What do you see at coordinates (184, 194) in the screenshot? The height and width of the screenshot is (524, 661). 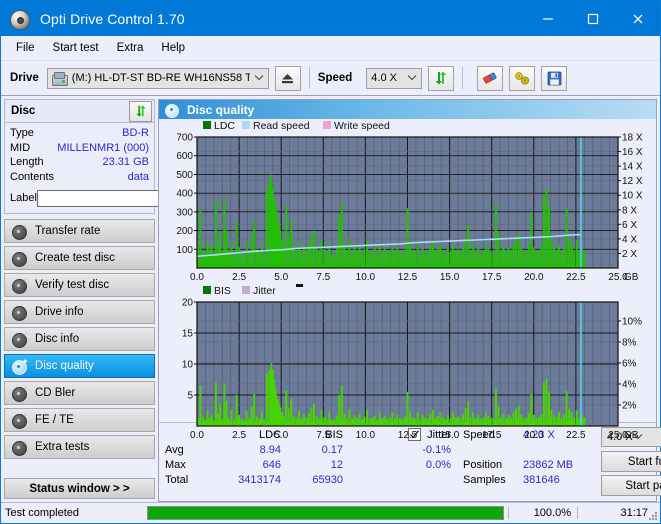 I see `svg-text: 400` at bounding box center [184, 194].